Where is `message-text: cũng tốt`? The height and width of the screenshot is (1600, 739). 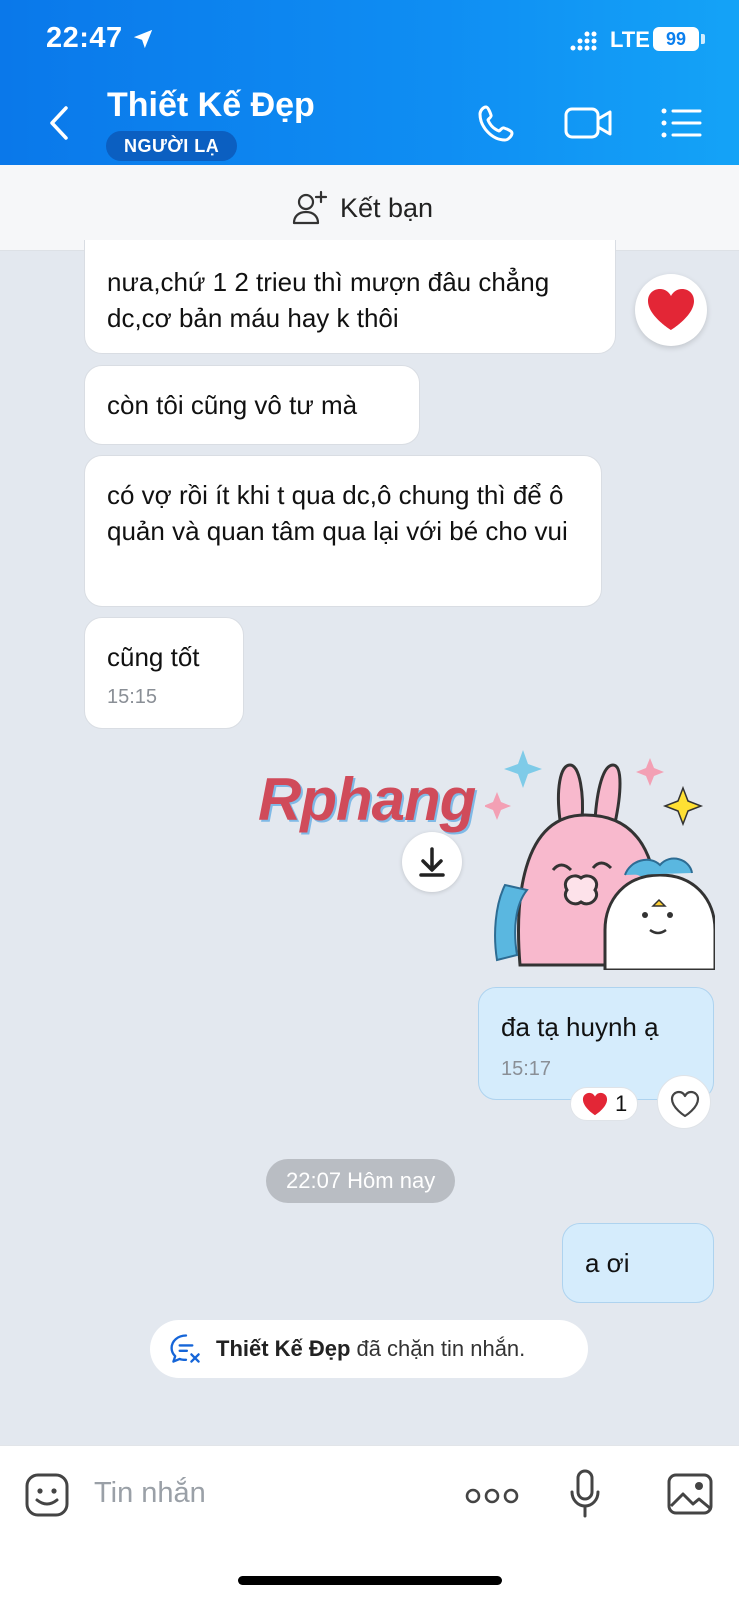
message-text: cũng tốt is located at coordinates (153, 657).